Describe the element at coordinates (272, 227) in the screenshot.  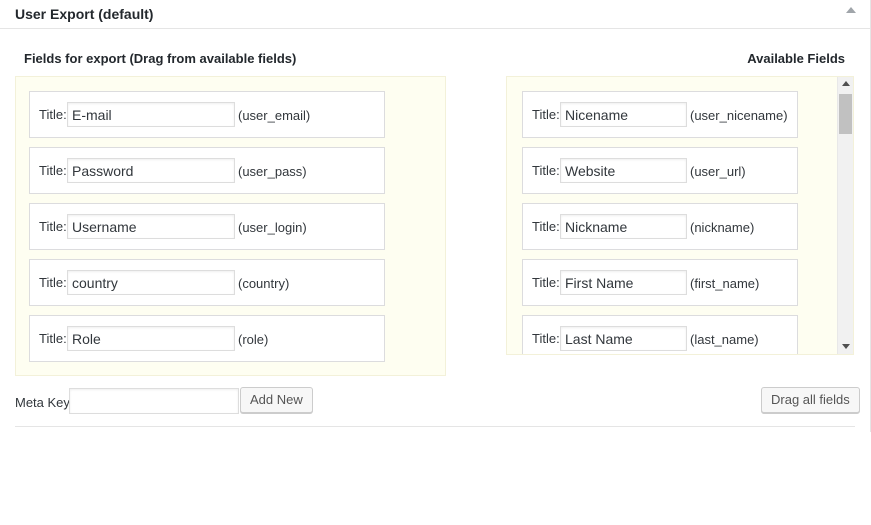
I see `field-key-label: (user_login)` at that location.